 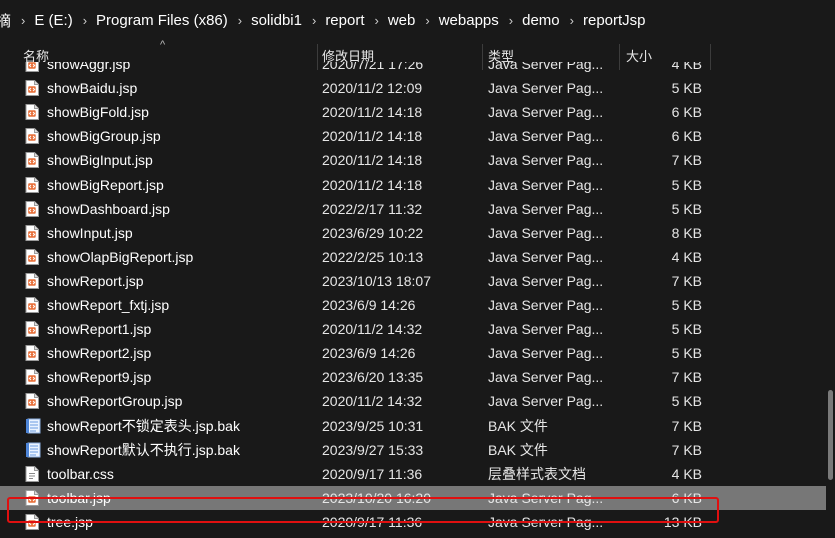 I want to click on file-modified-date: 2022/2/17 11:32, so click(x=372, y=208).